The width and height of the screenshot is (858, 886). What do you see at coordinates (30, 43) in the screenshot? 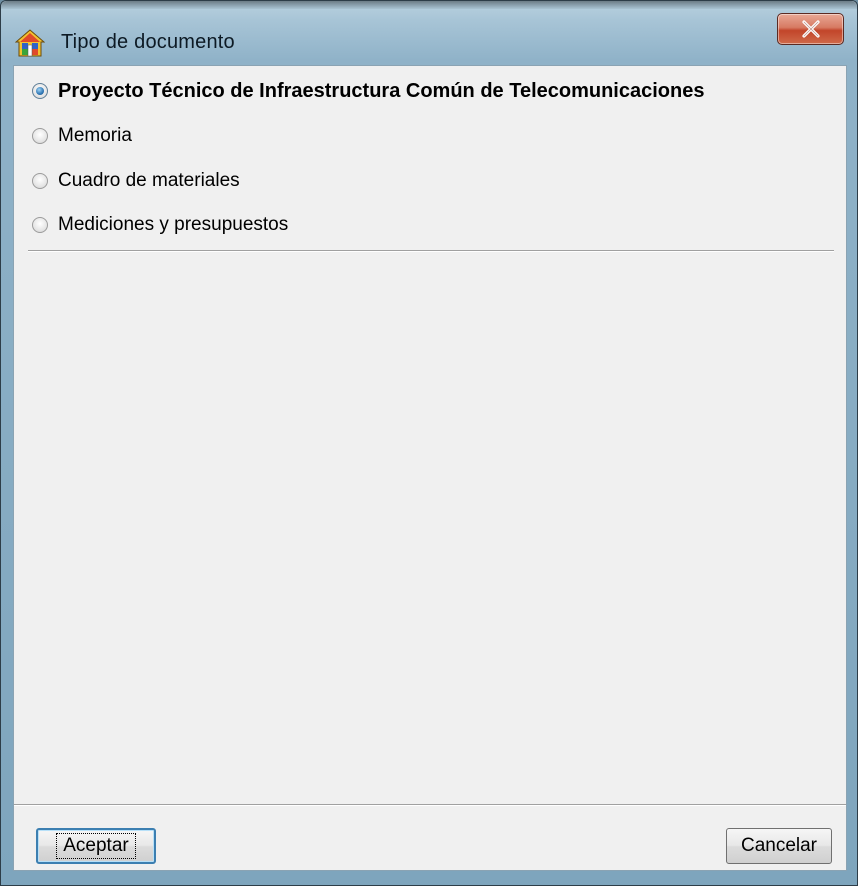
I see `house-icon` at bounding box center [30, 43].